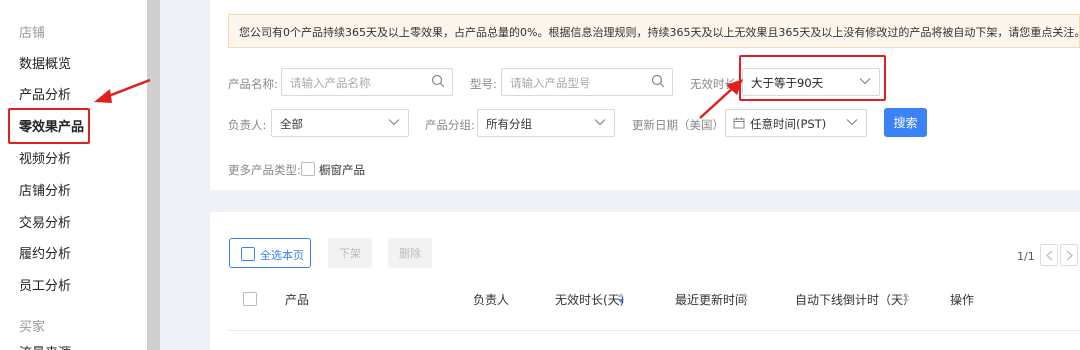 The height and width of the screenshot is (350, 1080). I want to click on search-button: 搜索, so click(905, 122).